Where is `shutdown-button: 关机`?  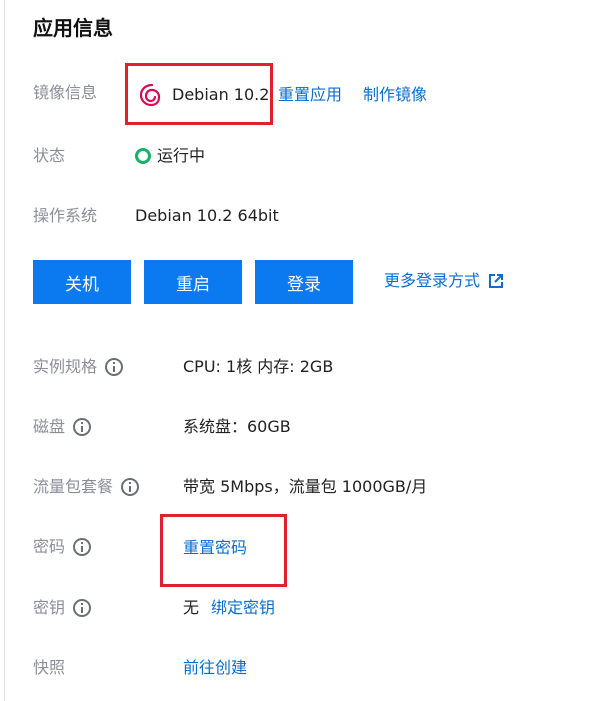 shutdown-button: 关机 is located at coordinates (82, 282).